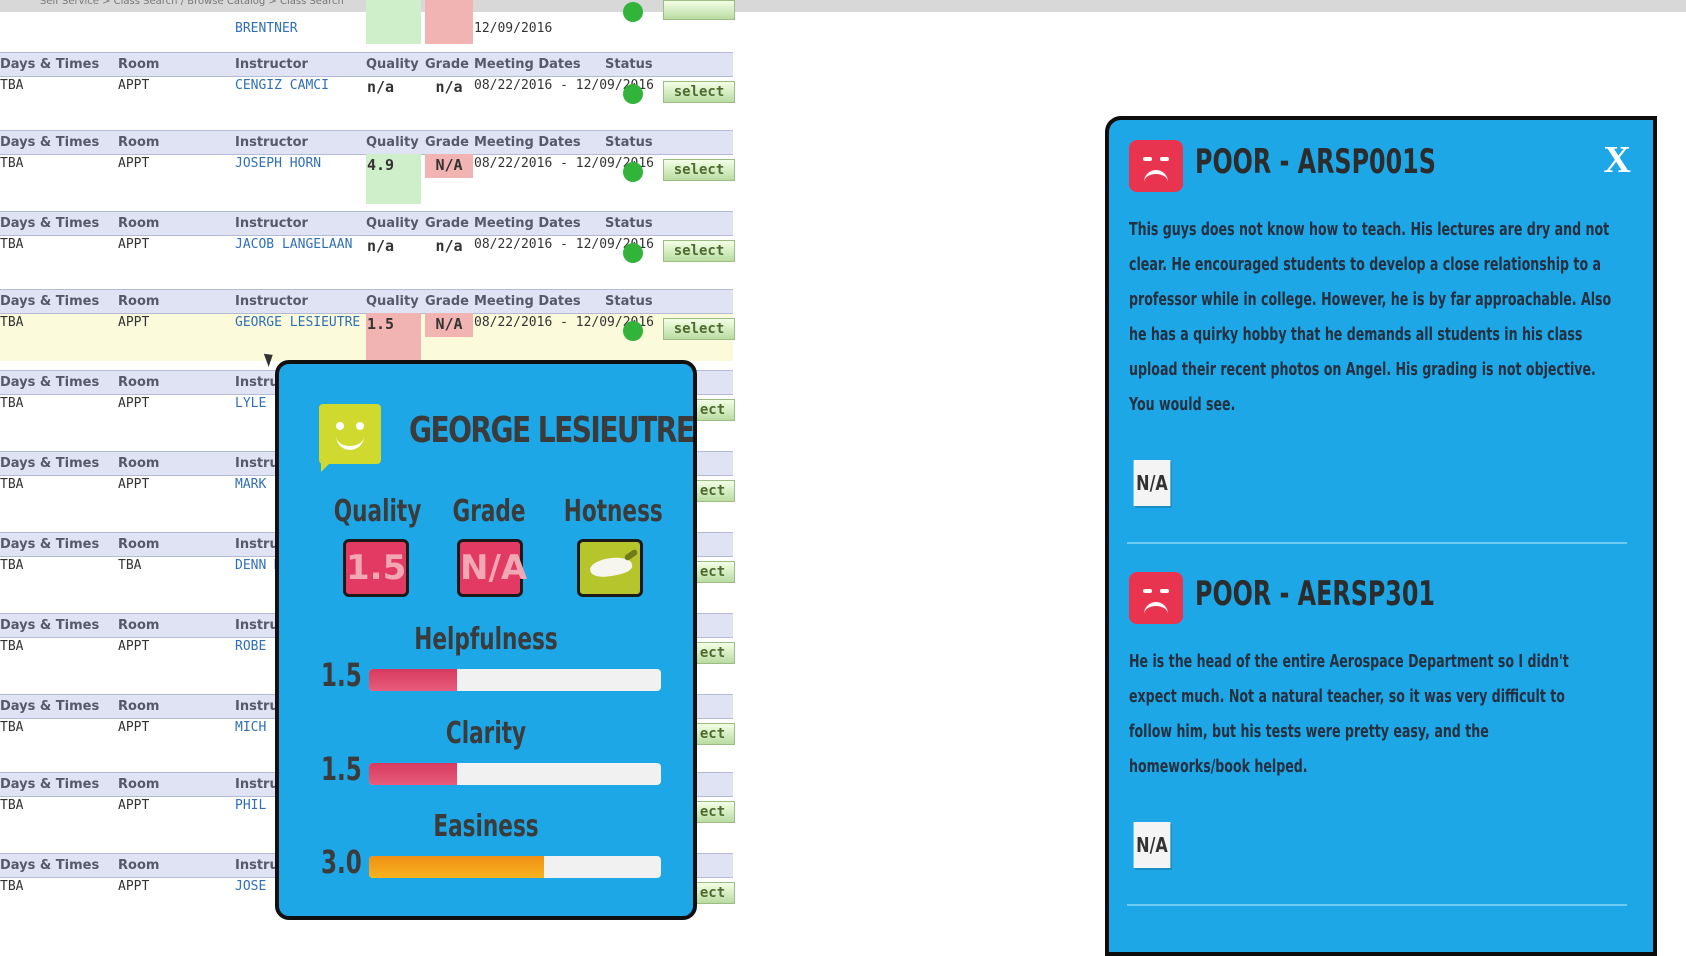 This screenshot has width=1686, height=956. I want to click on select-button, so click(699, 10).